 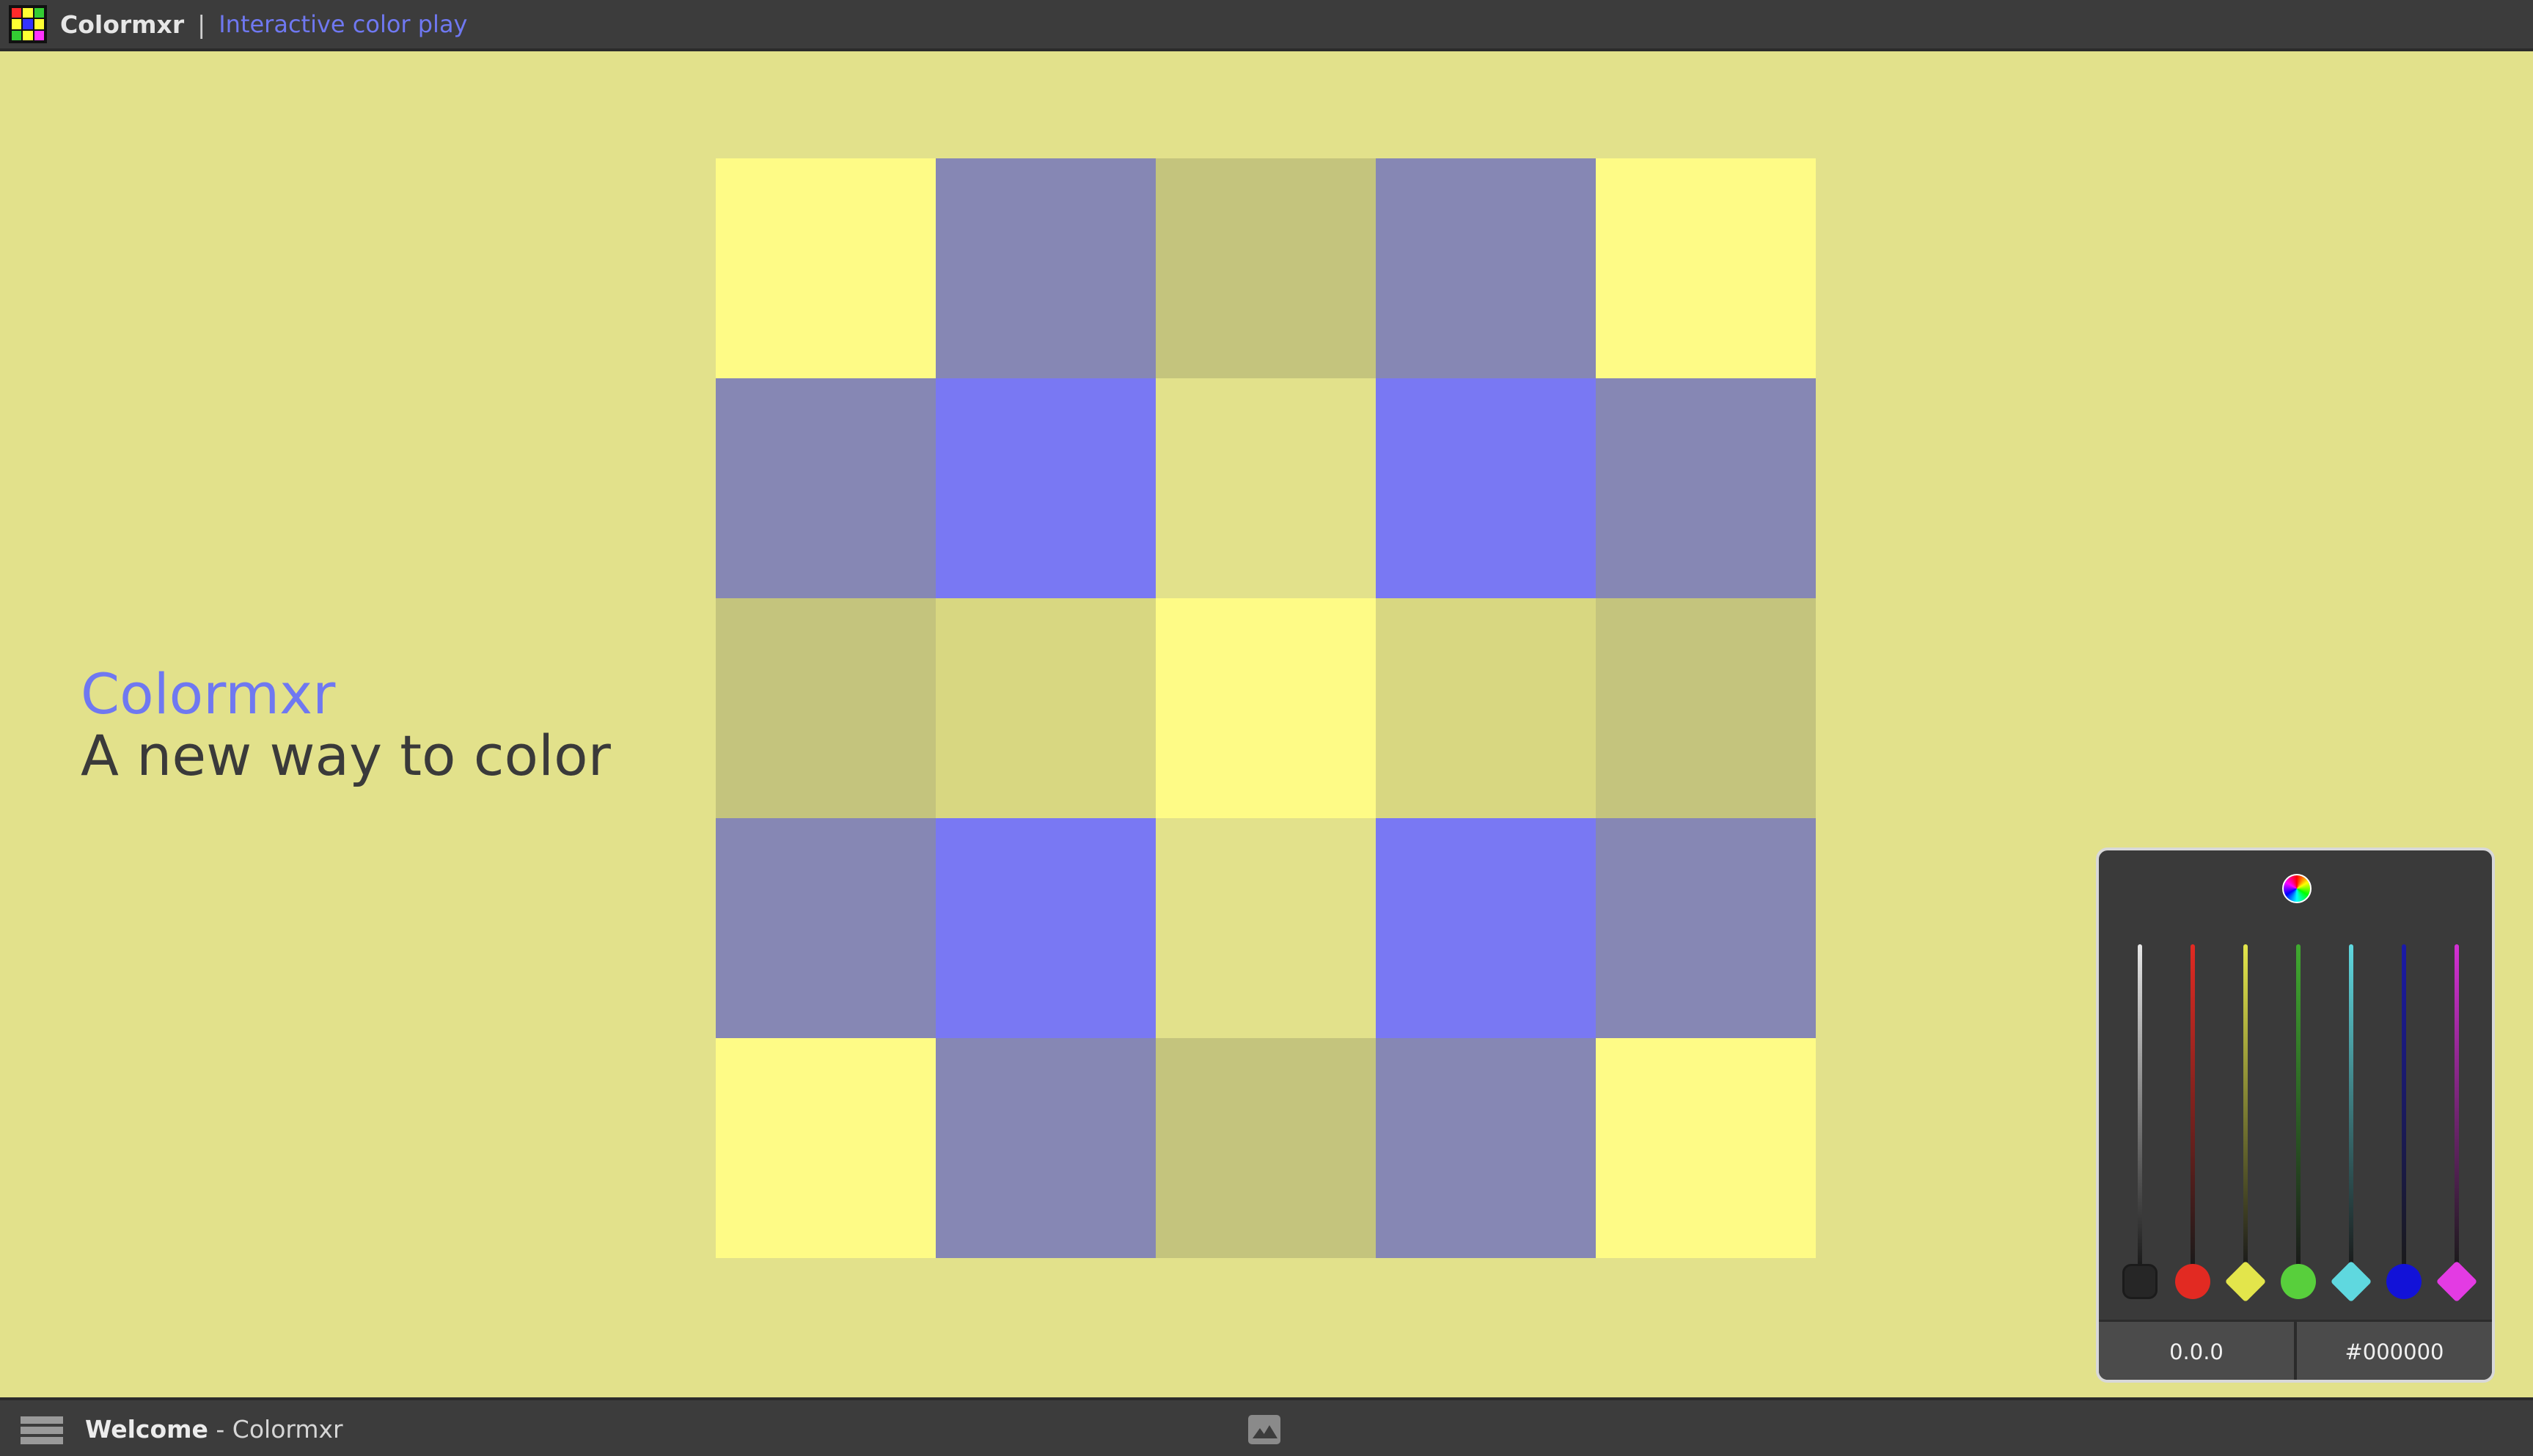 I want to click on red-channel-slider, so click(x=2193, y=1105).